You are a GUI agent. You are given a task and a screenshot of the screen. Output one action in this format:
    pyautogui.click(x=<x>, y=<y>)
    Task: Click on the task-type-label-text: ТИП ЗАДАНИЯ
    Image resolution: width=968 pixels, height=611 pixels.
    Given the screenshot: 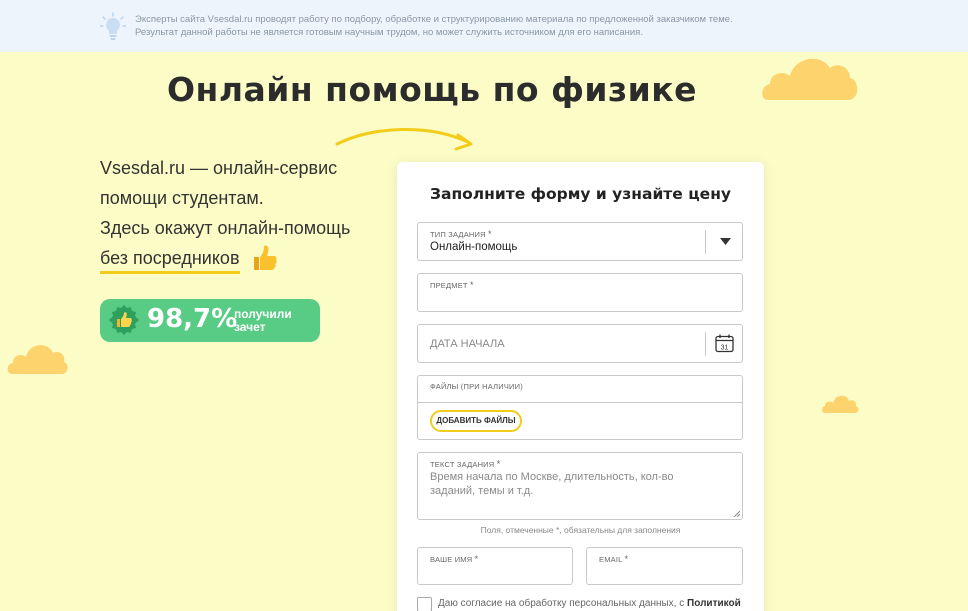 What is the action you would take?
    pyautogui.click(x=458, y=234)
    